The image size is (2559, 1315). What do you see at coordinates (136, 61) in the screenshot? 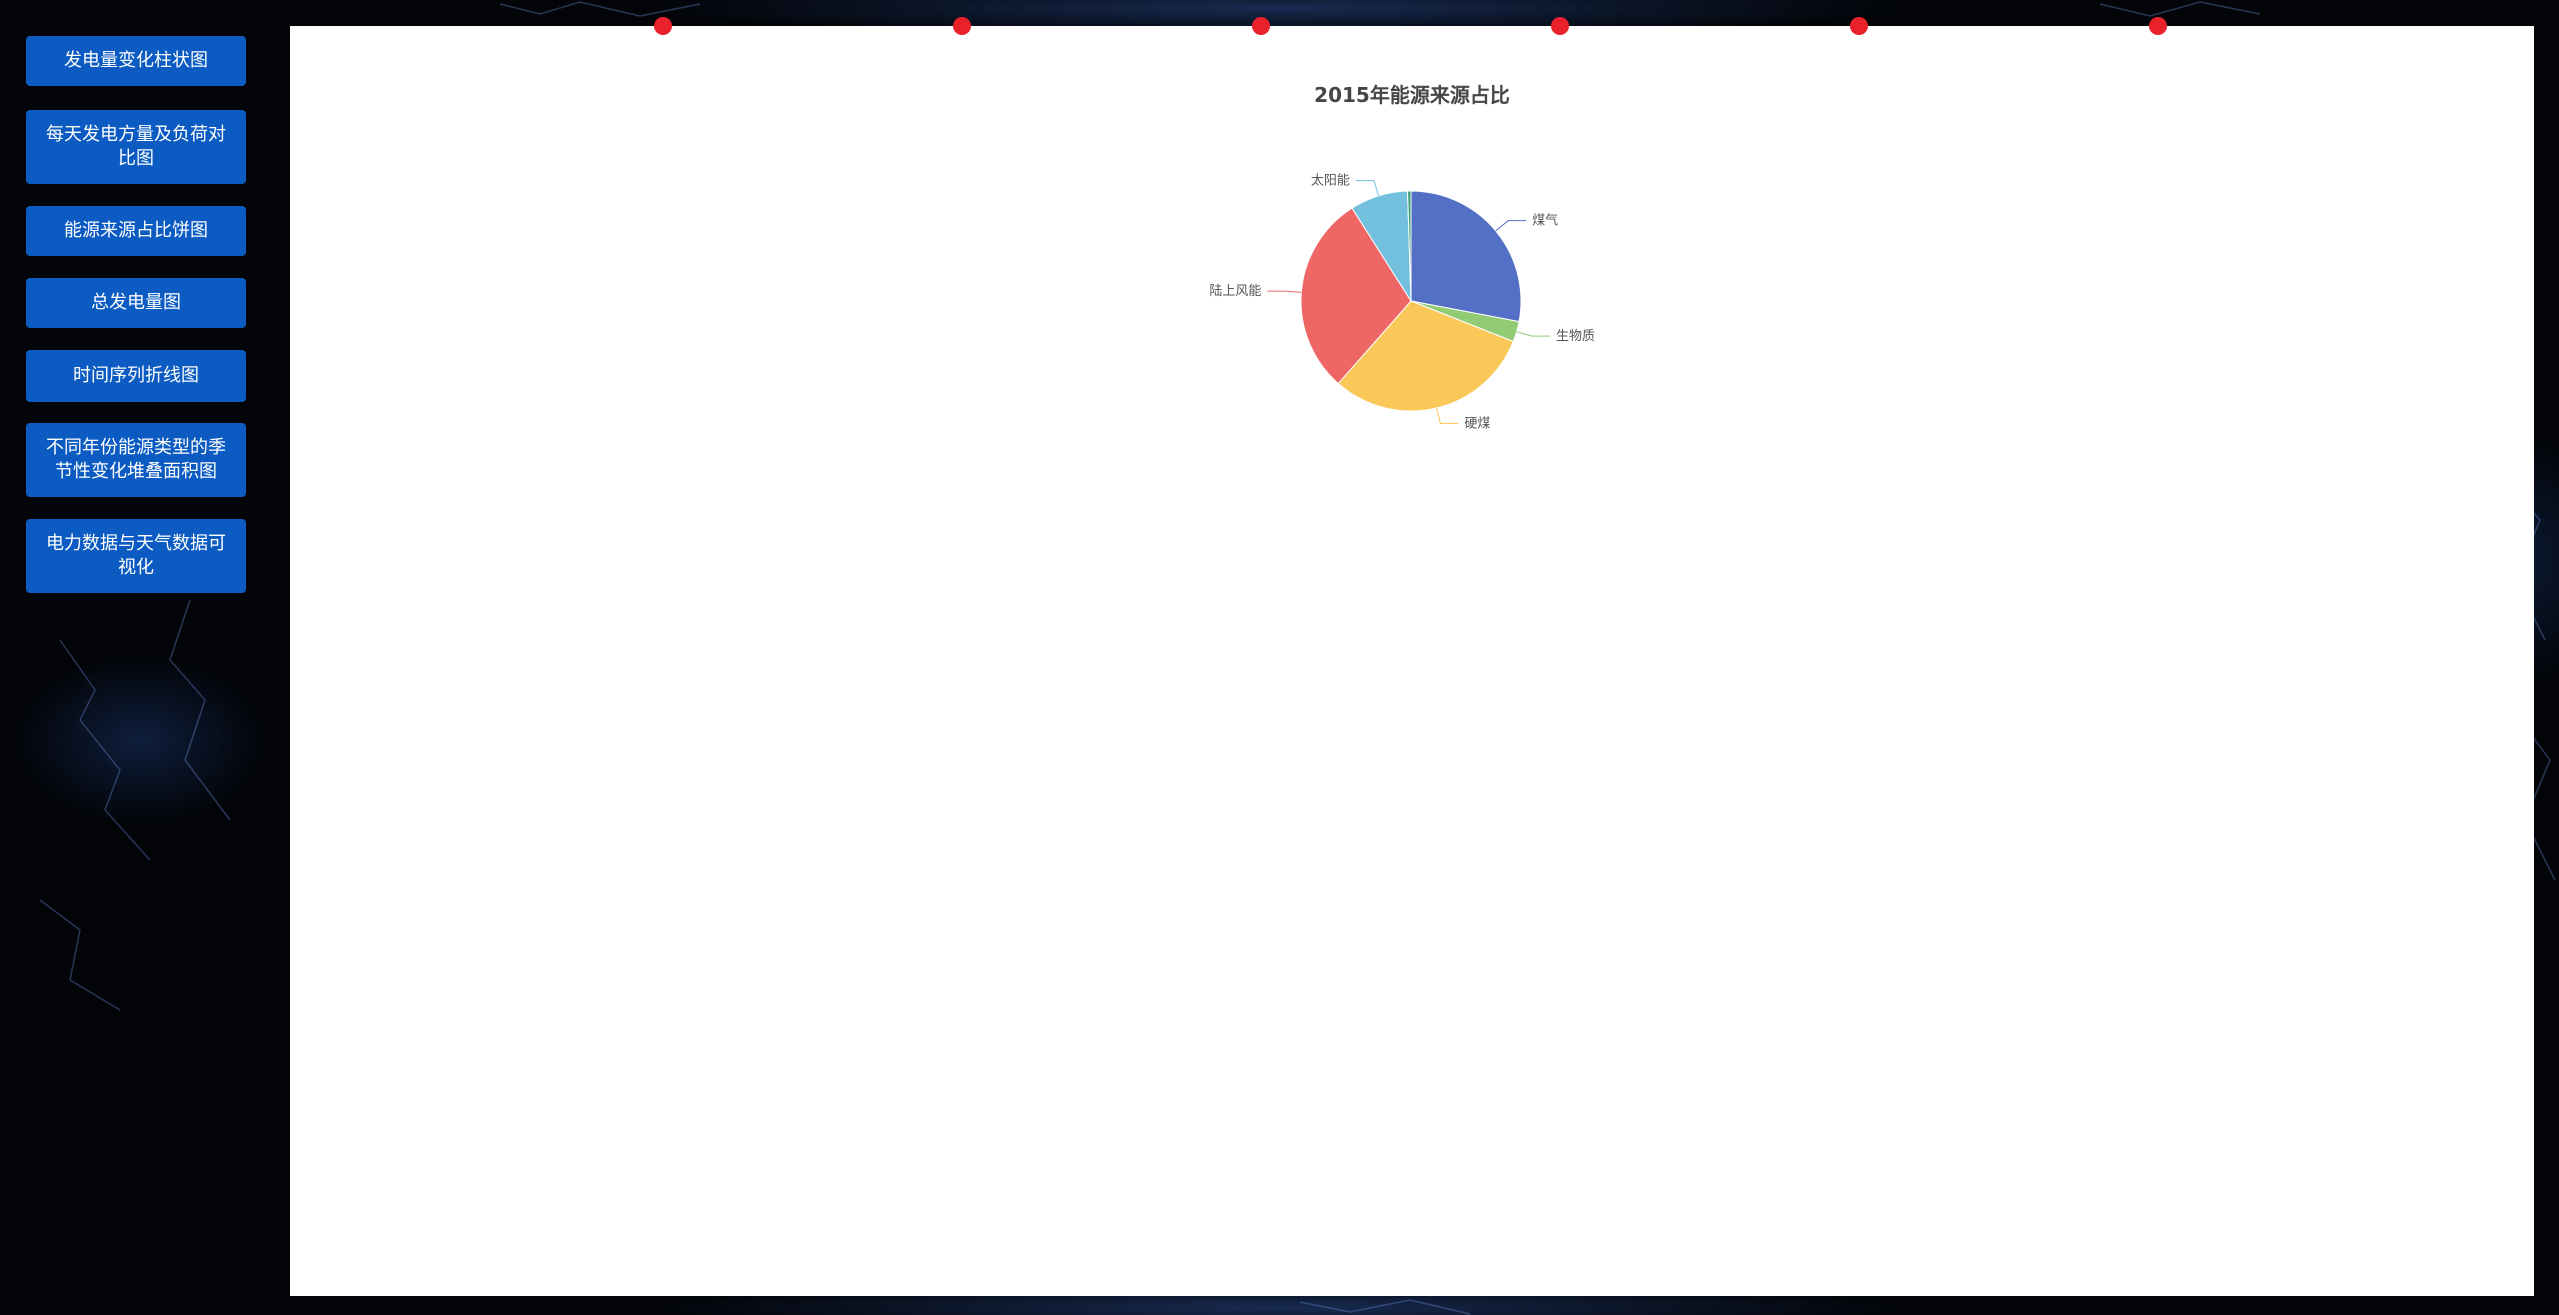
I see `nav-button-generation-bar-chart: 发电量变化柱状图` at bounding box center [136, 61].